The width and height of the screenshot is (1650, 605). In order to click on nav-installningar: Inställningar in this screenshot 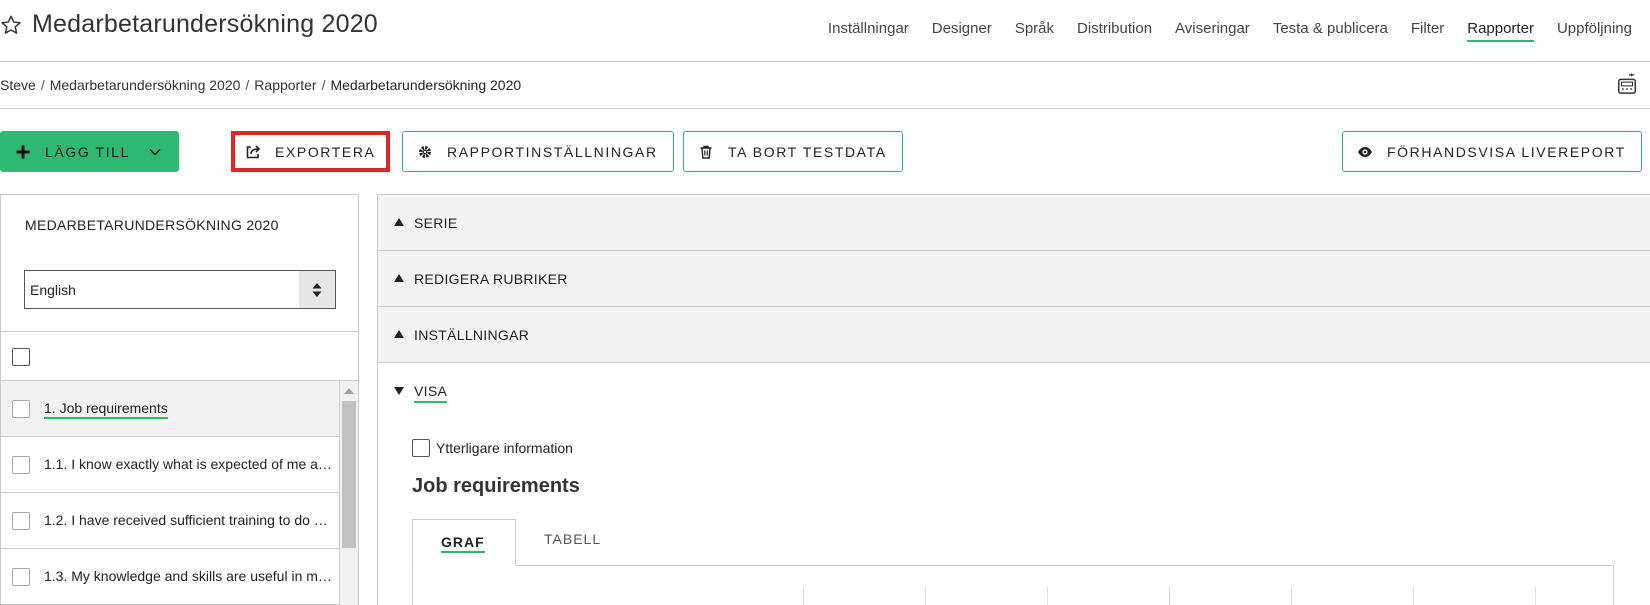, I will do `click(868, 31)`.